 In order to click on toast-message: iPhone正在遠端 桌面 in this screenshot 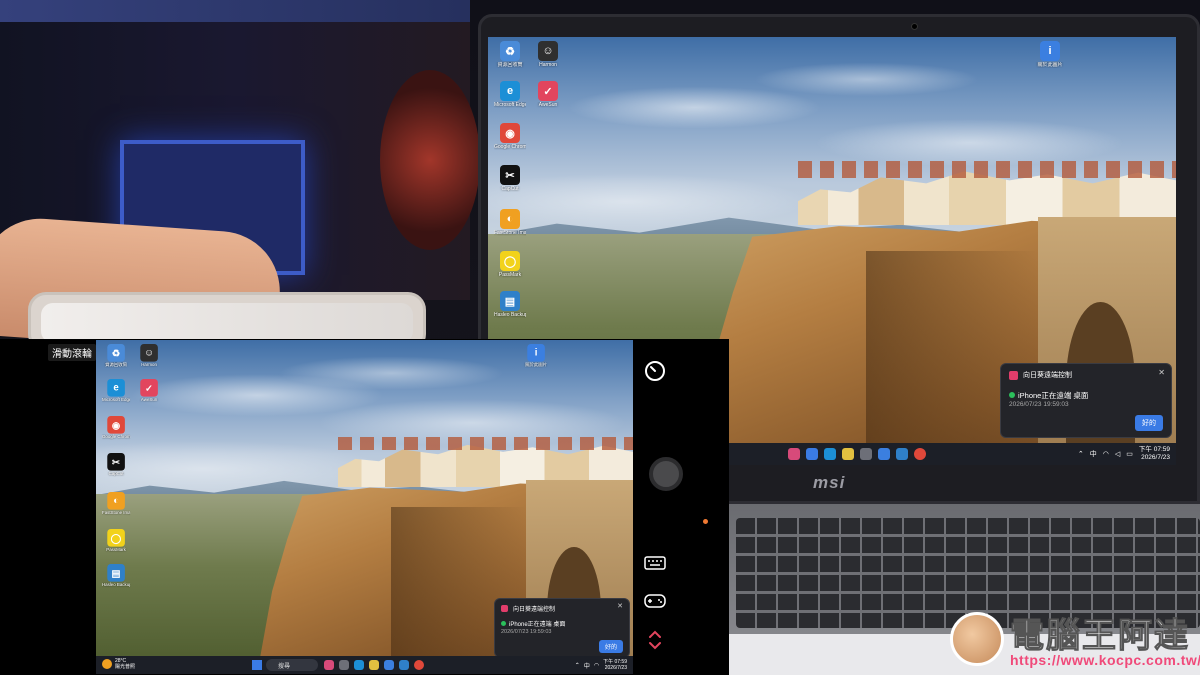, I will do `click(1053, 395)`.